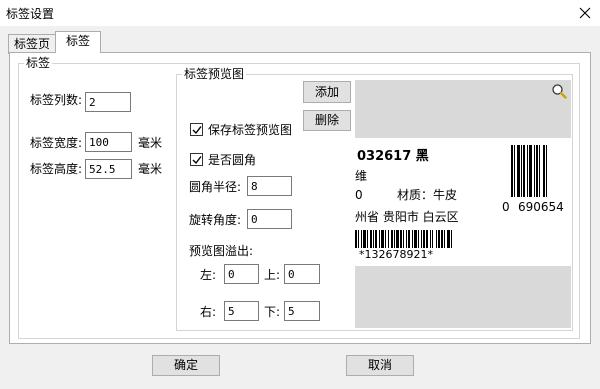 The width and height of the screenshot is (600, 389). I want to click on label-columns-input: 2, so click(108, 102).